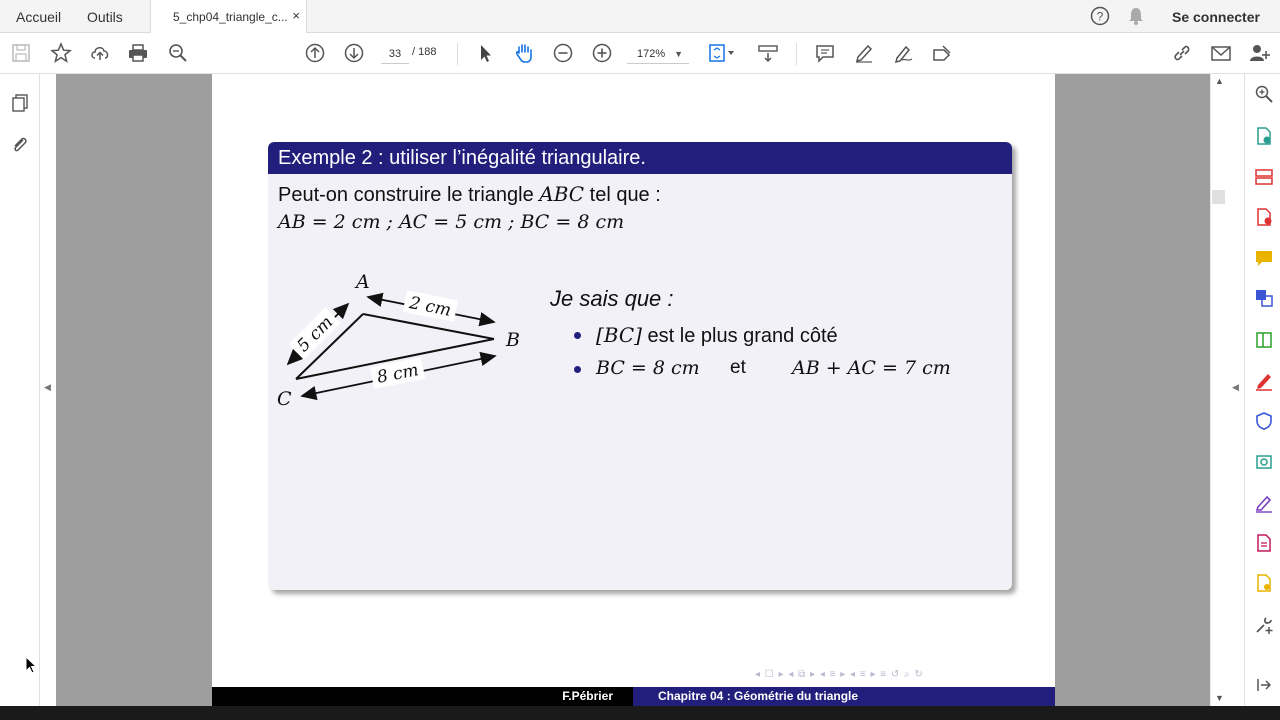  I want to click on scroll-mode-icon, so click(768, 53).